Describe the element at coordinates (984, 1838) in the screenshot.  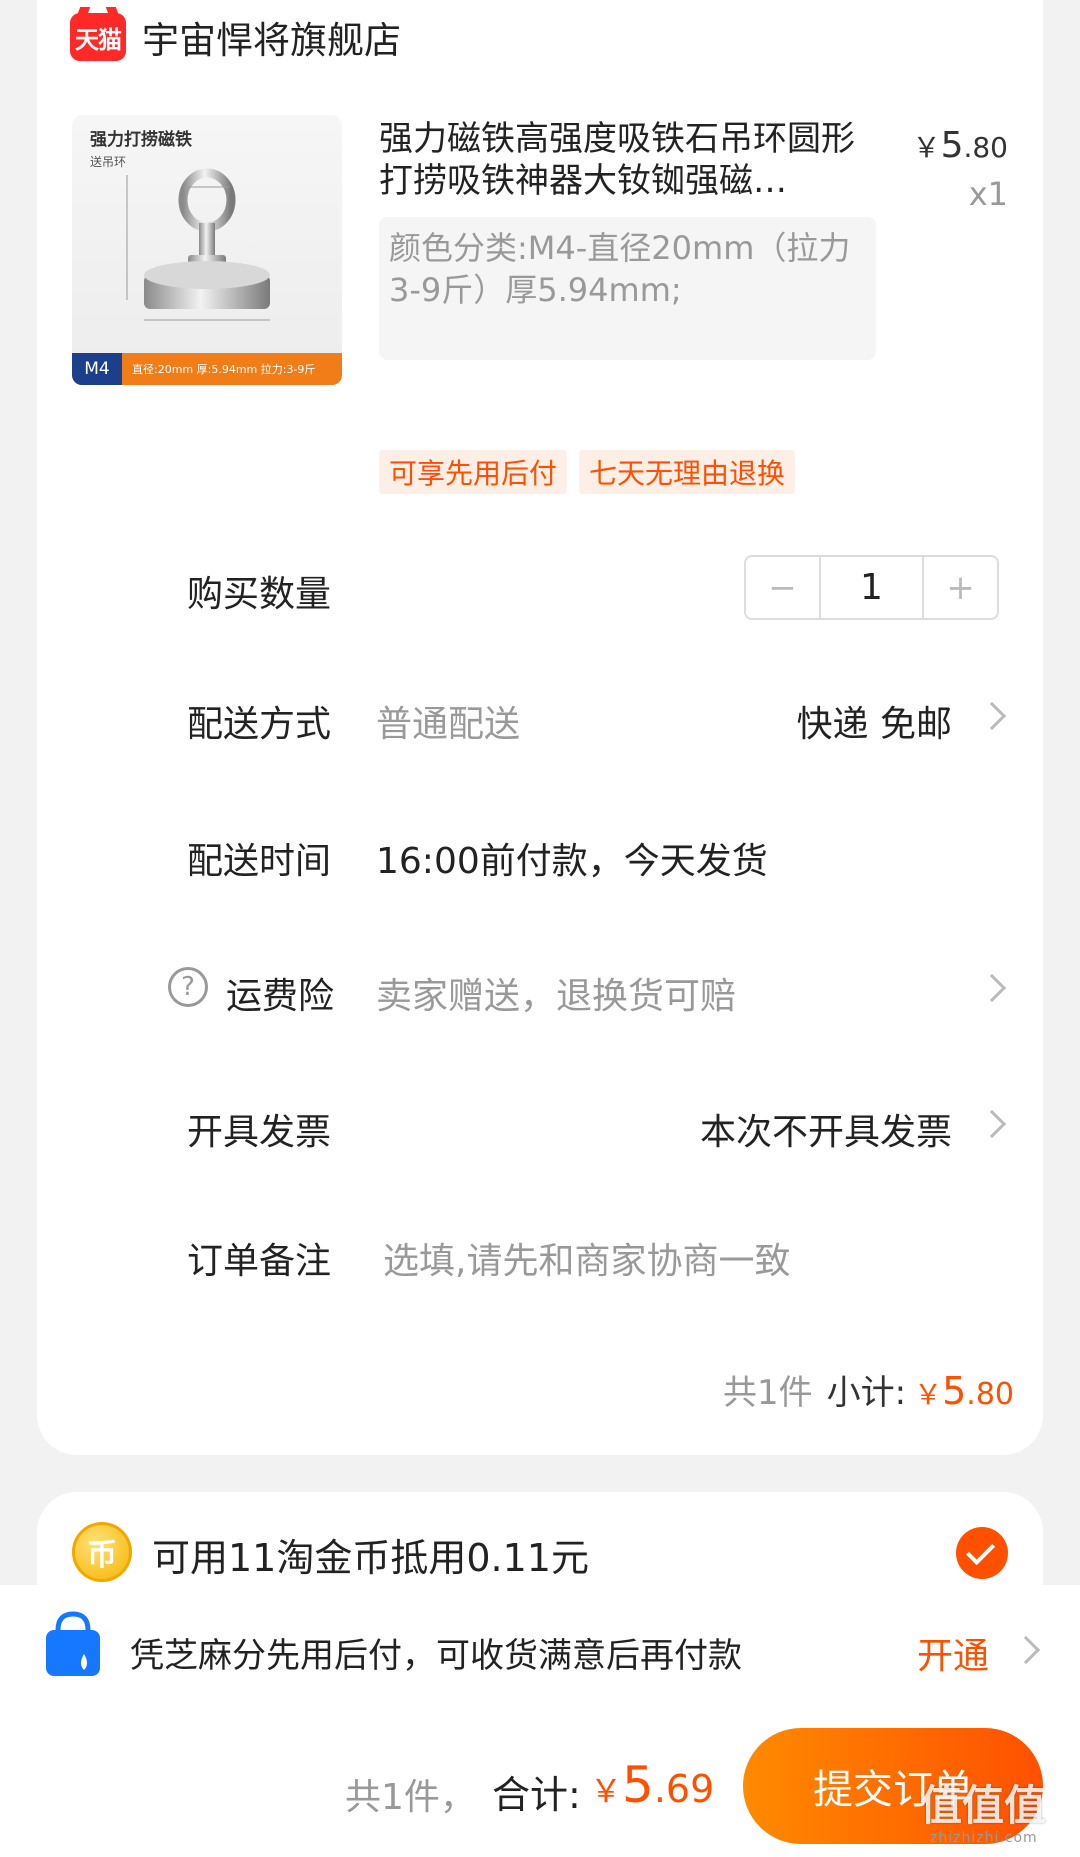
I see `watermark-url: zhizhizhi.com` at that location.